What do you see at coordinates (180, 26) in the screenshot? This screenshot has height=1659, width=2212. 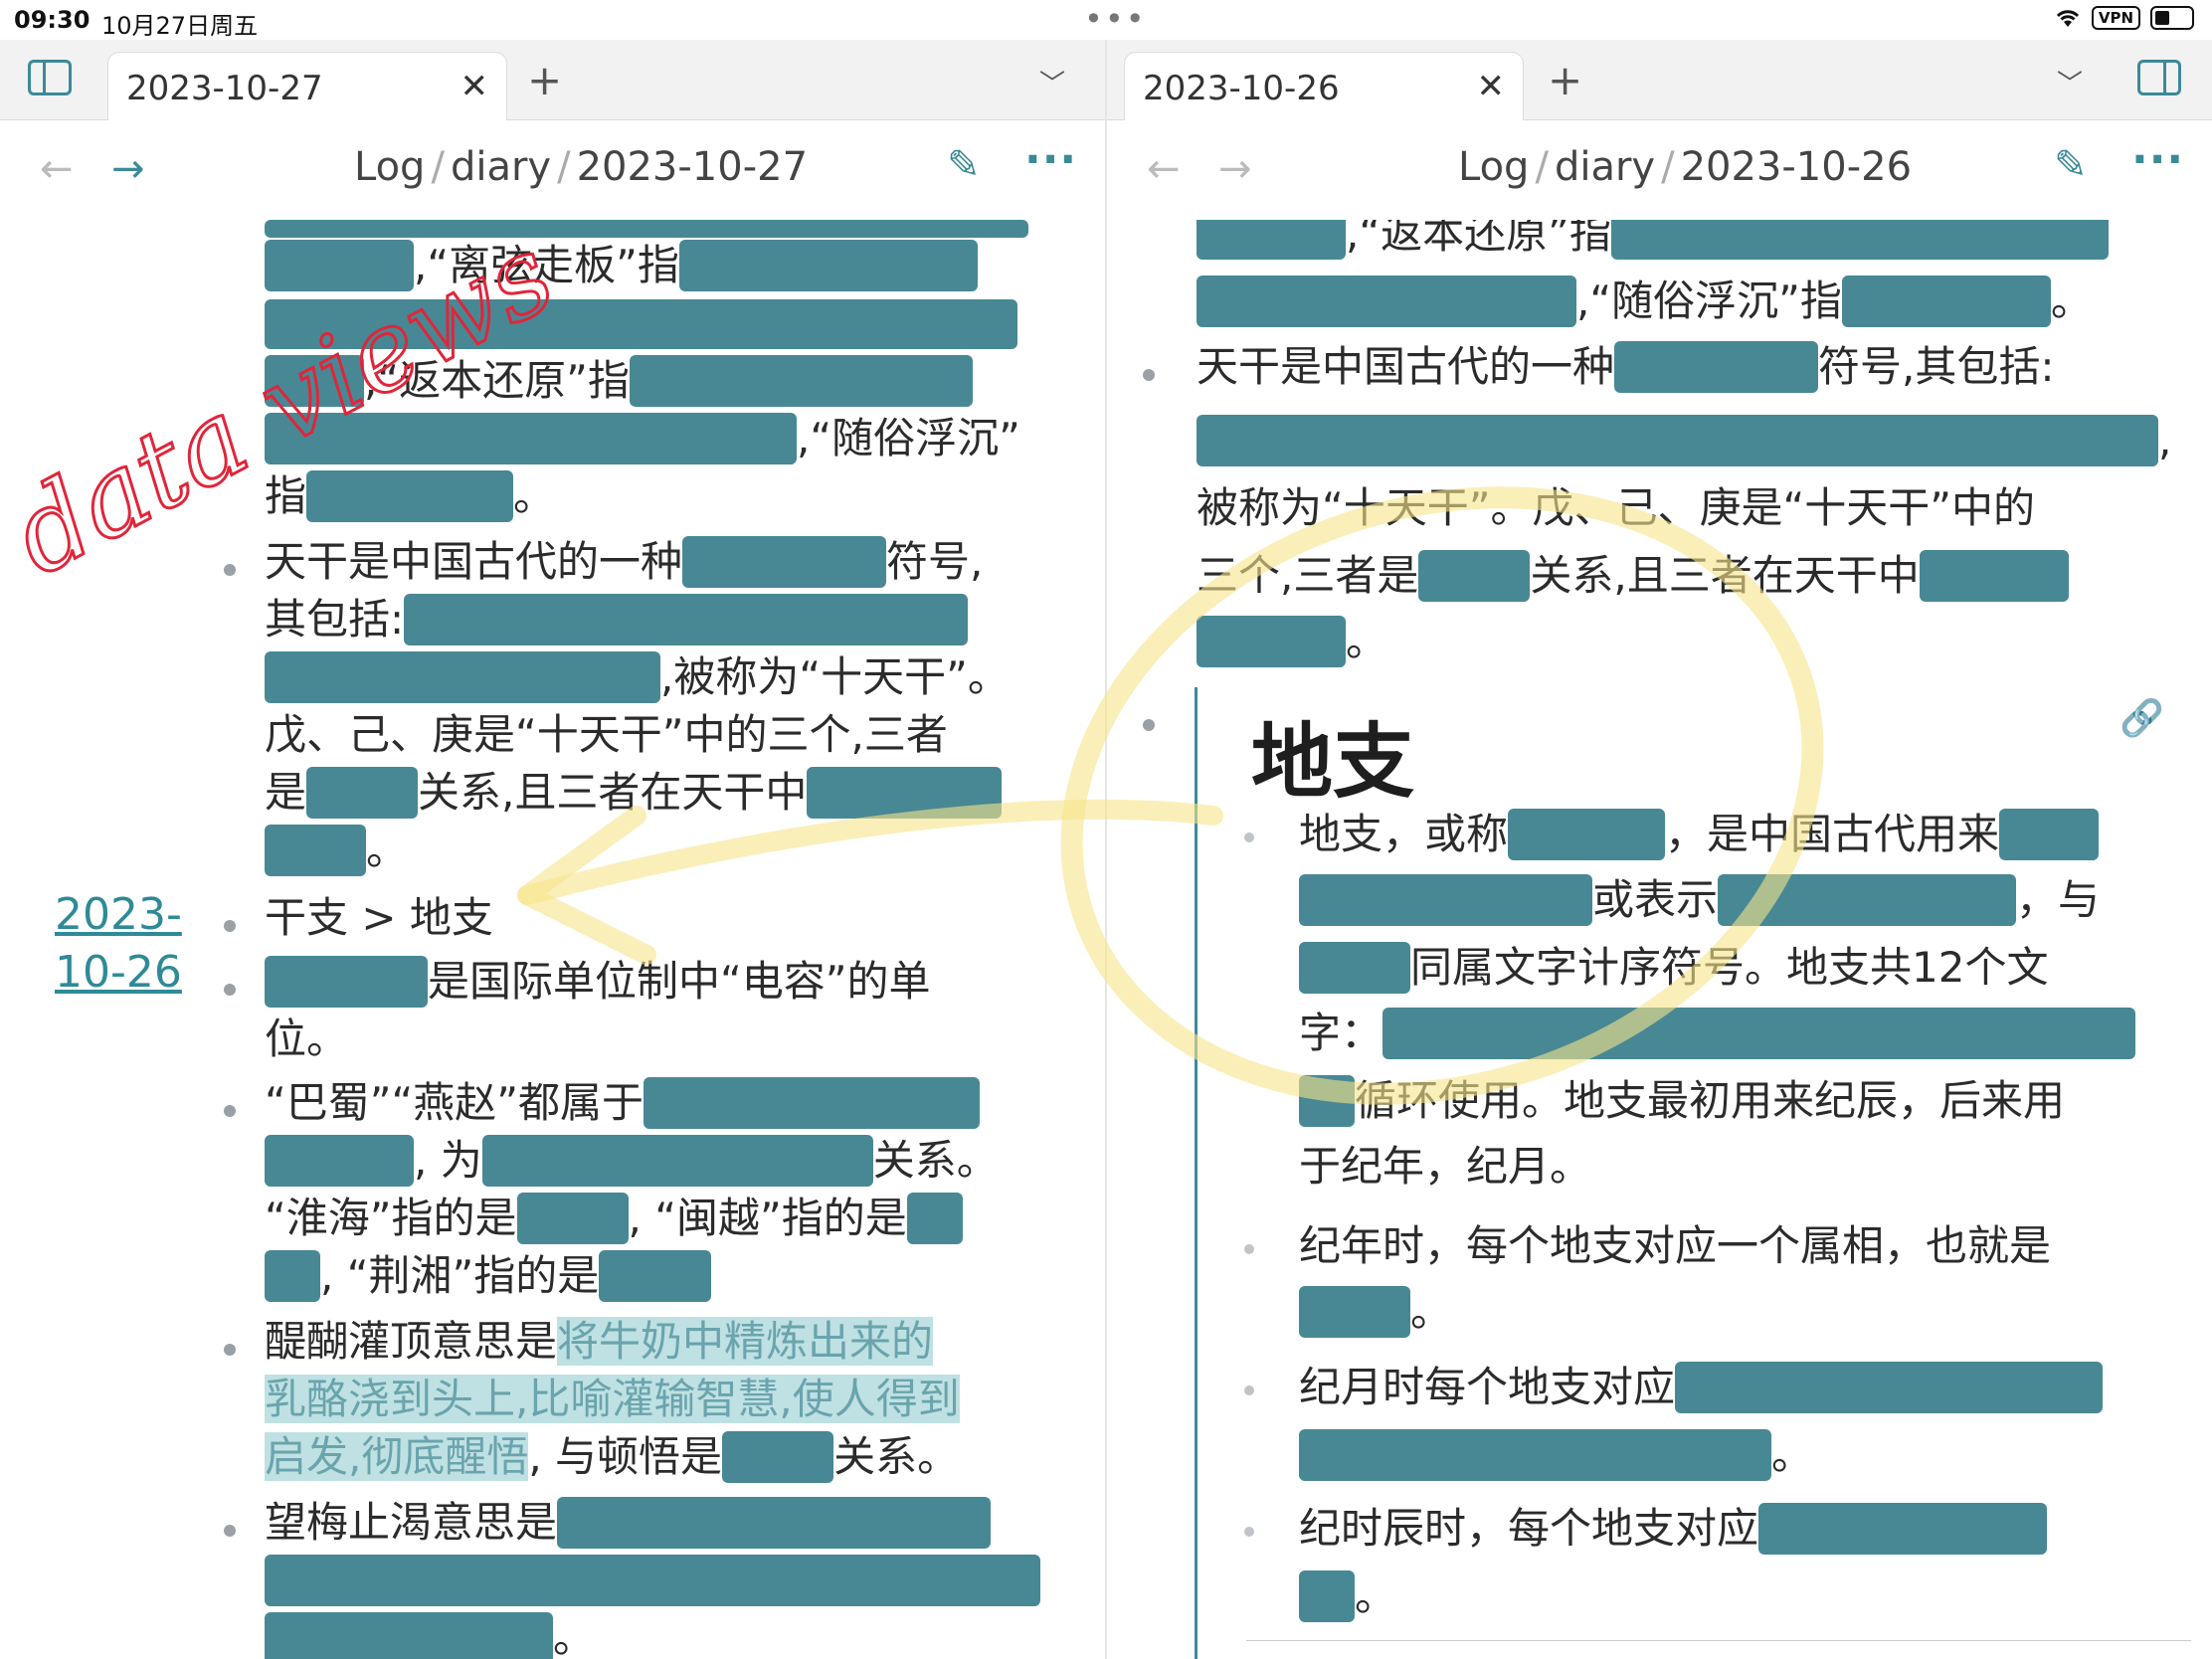 I see `status-date: 10月27日周五` at bounding box center [180, 26].